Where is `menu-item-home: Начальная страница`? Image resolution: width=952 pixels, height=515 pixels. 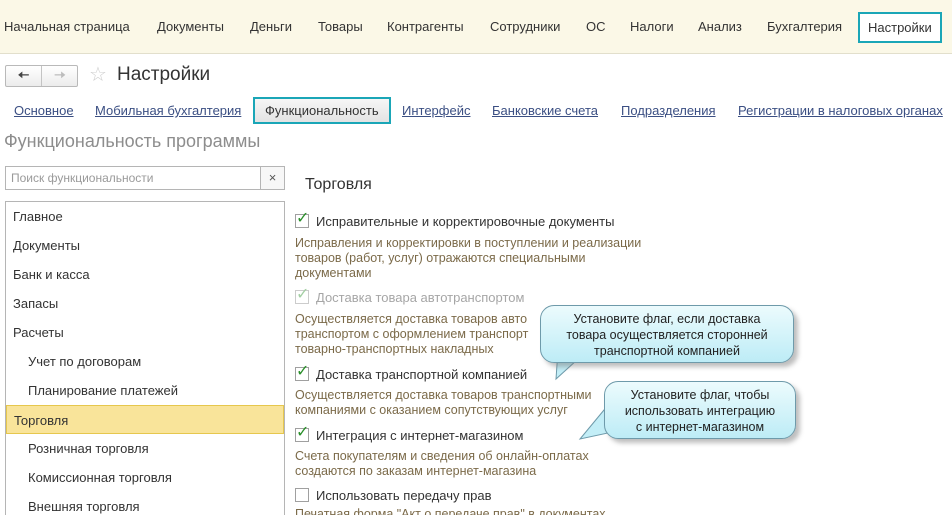
menu-item-home: Начальная страница is located at coordinates (67, 27).